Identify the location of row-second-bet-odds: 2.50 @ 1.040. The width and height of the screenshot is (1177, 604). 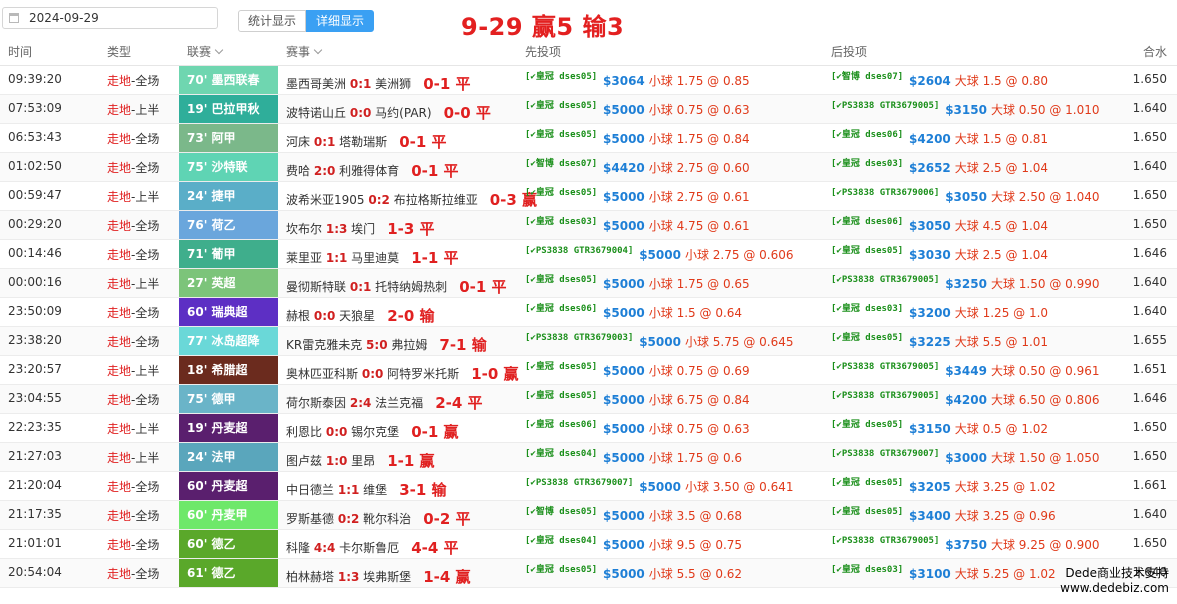
(1059, 197).